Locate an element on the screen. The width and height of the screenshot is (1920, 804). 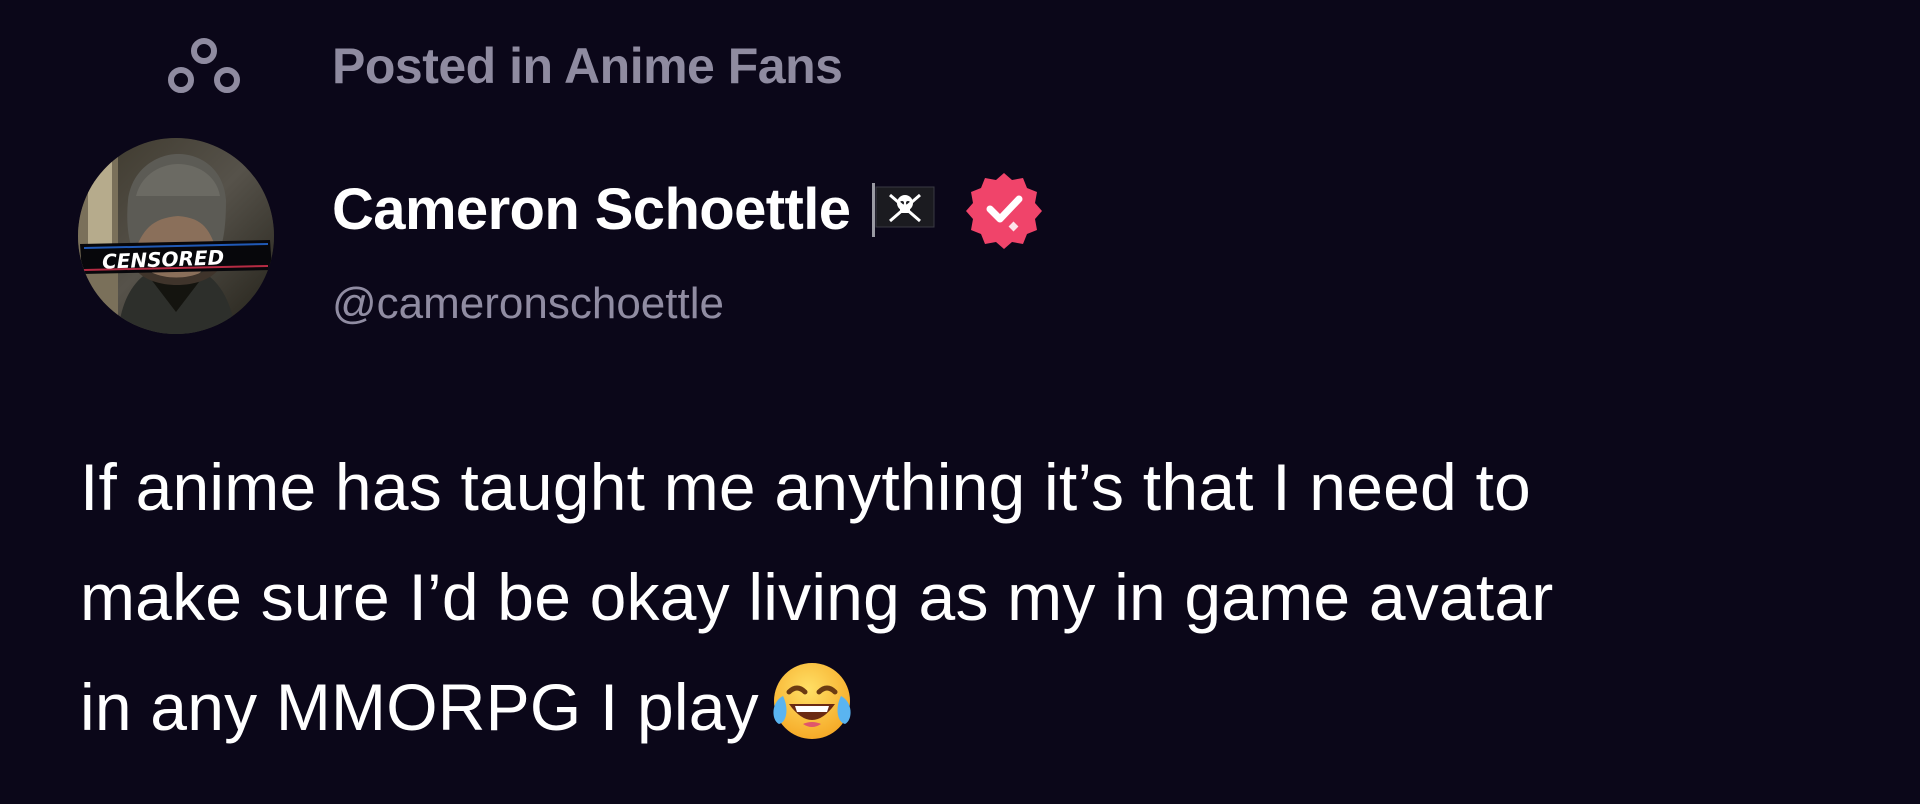
post-text-line-last: in any MMORPG I play is located at coordinates (980, 707).